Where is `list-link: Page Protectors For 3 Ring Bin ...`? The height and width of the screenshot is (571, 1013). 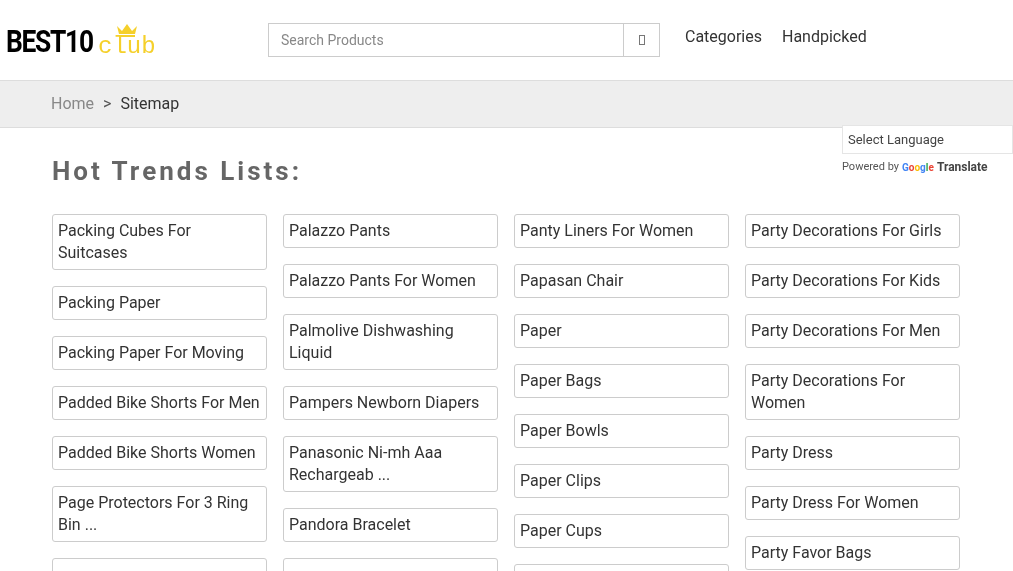
list-link: Page Protectors For 3 Ring Bin ... is located at coordinates (159, 514).